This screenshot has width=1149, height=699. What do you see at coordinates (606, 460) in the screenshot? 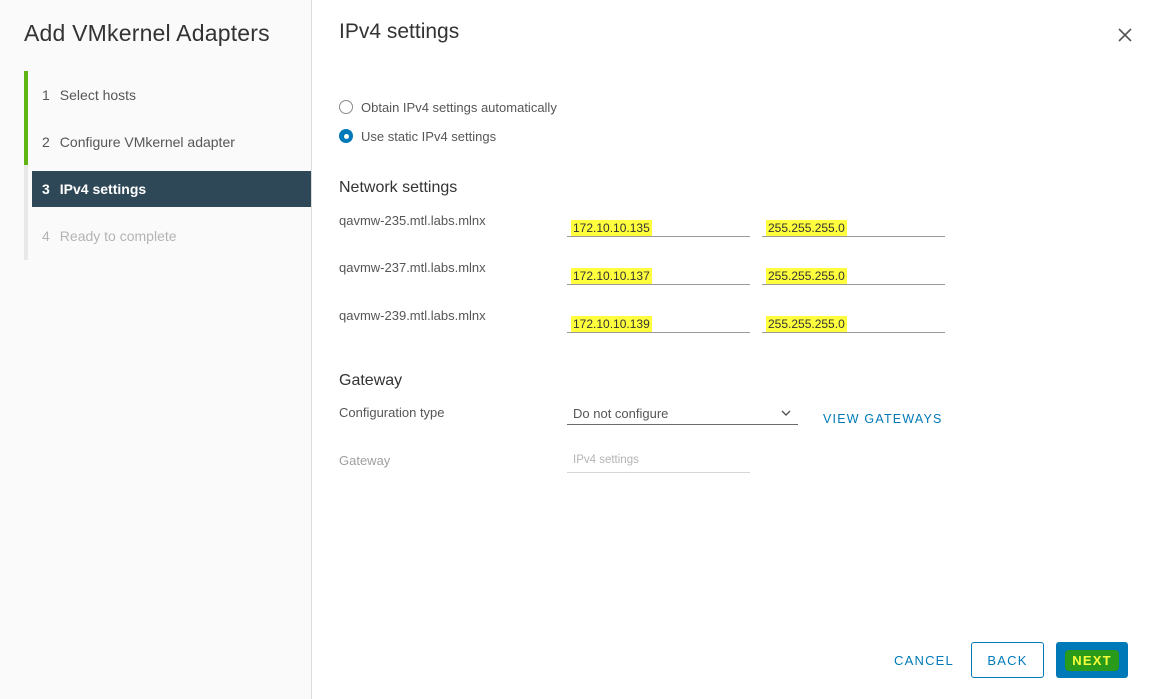
I see `gateway-placeholder: IPv4 settings` at bounding box center [606, 460].